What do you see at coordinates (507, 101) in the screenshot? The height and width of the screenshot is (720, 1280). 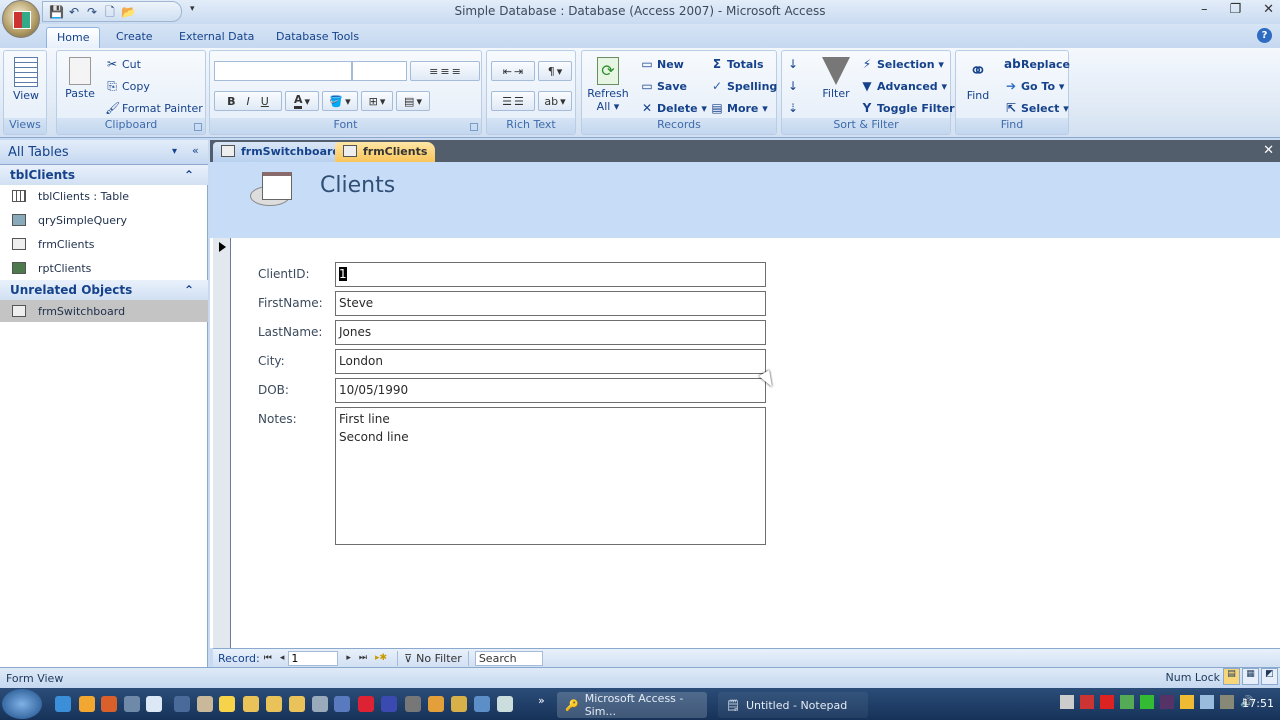 I see `numbered-list-icon: ☰` at bounding box center [507, 101].